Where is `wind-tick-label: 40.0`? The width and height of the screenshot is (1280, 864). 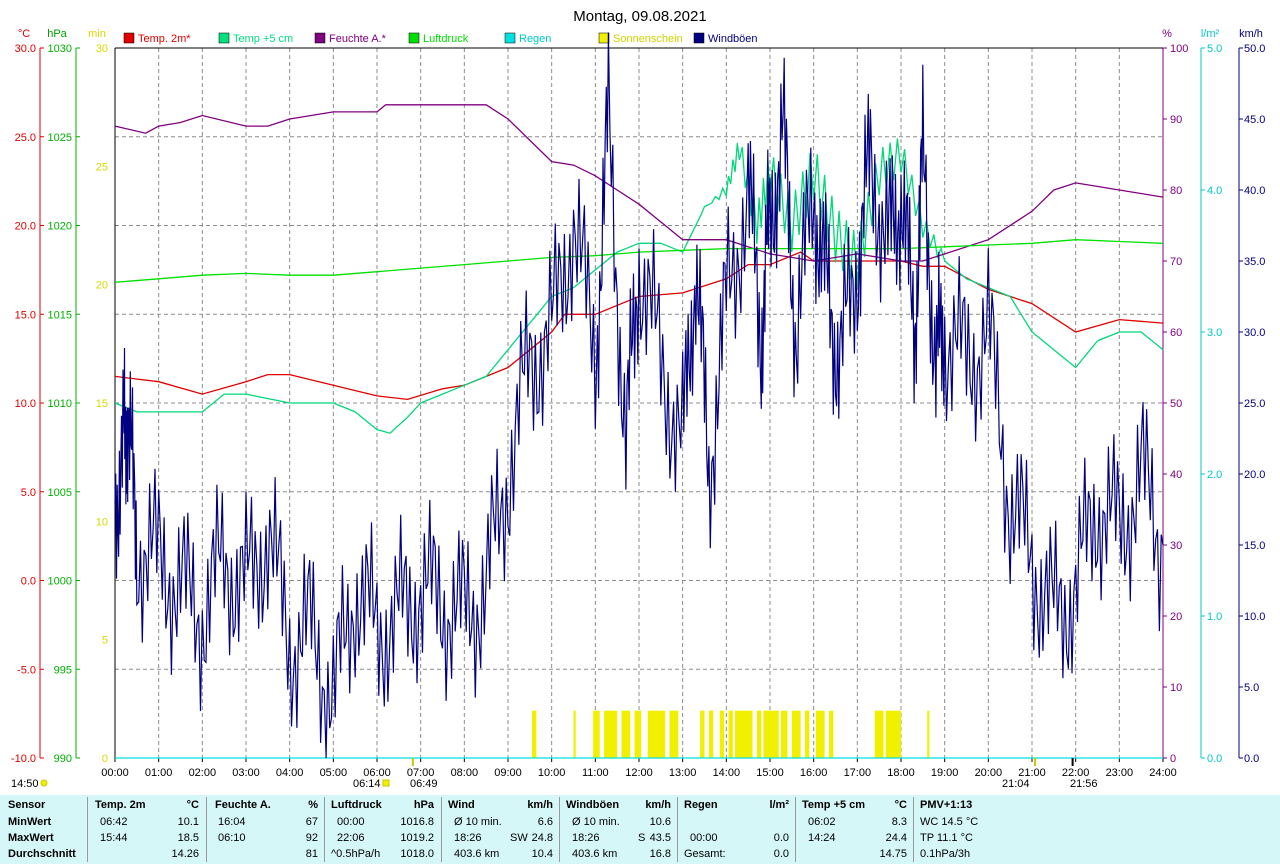
wind-tick-label: 40.0 is located at coordinates (1254, 191).